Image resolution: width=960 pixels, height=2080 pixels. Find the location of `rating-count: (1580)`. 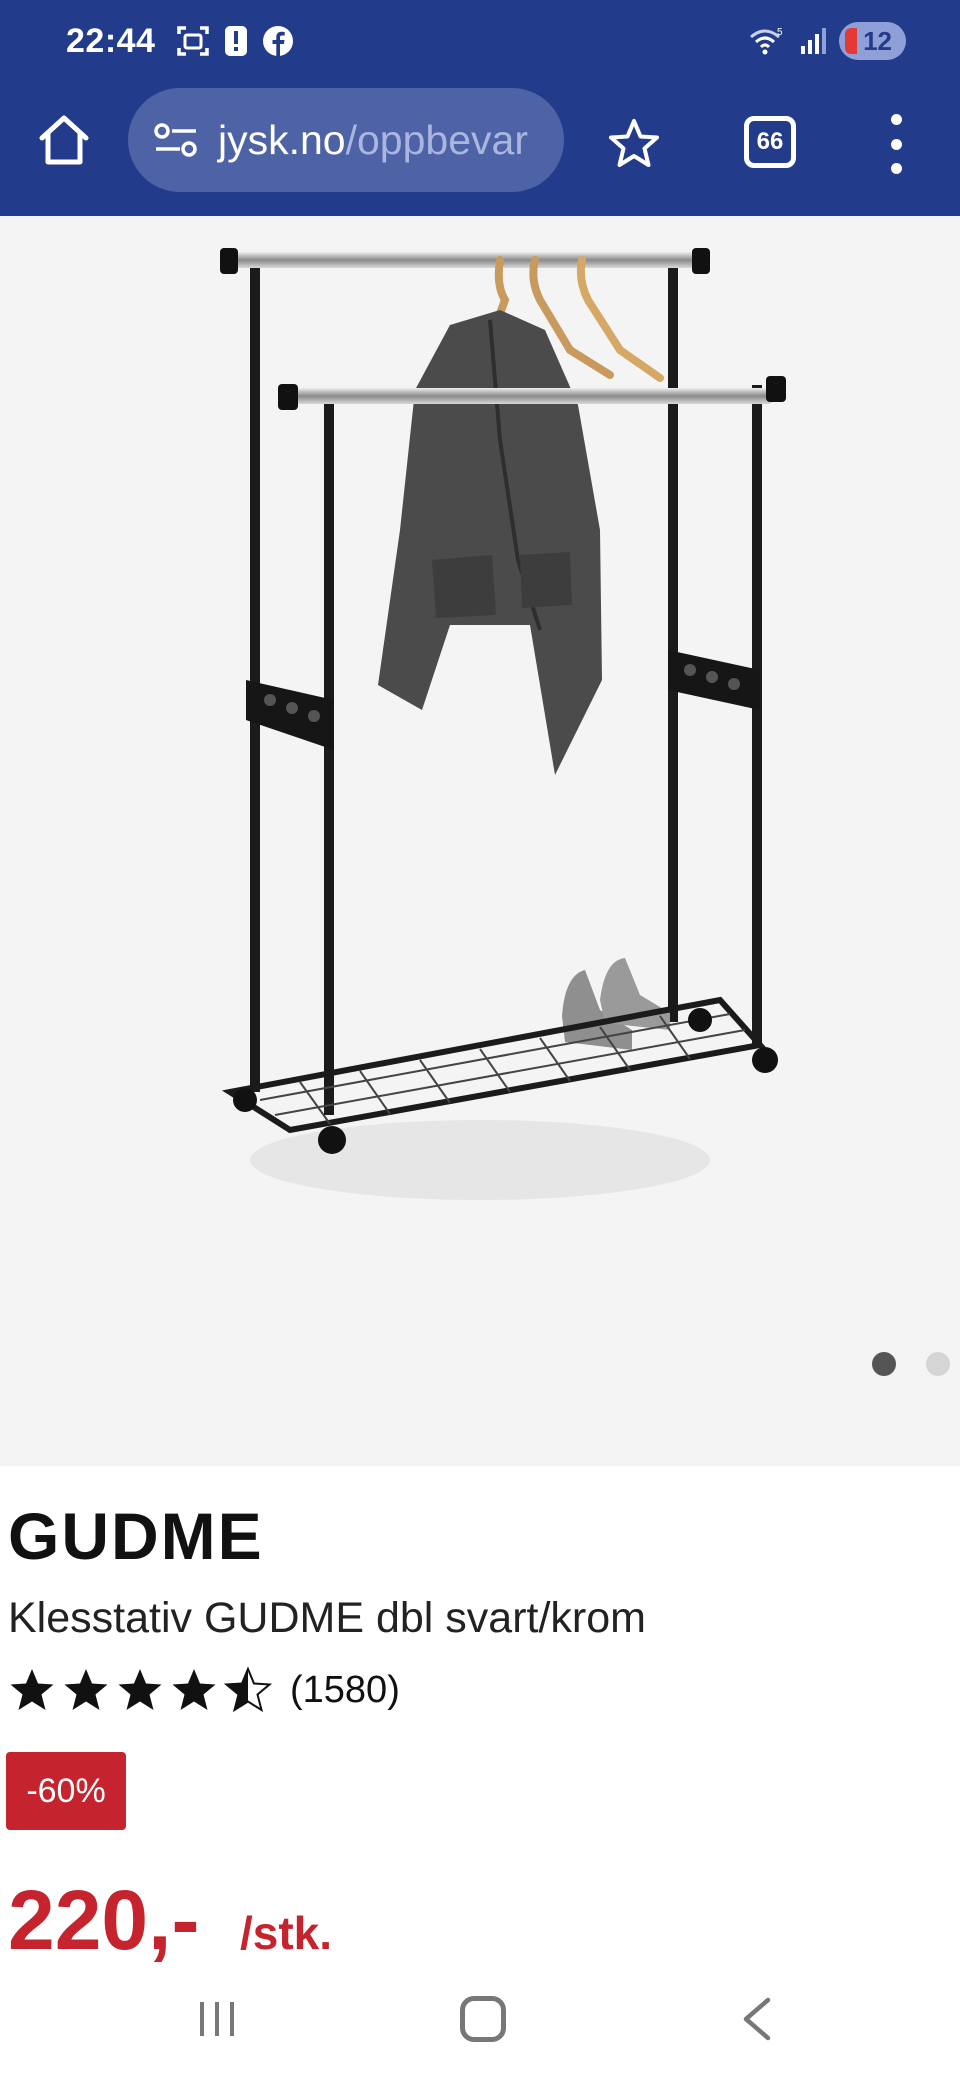

rating-count: (1580) is located at coordinates (345, 1689).